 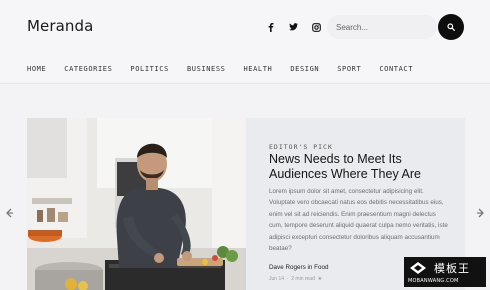 I want to click on watermark-text: 模板王, so click(x=452, y=268).